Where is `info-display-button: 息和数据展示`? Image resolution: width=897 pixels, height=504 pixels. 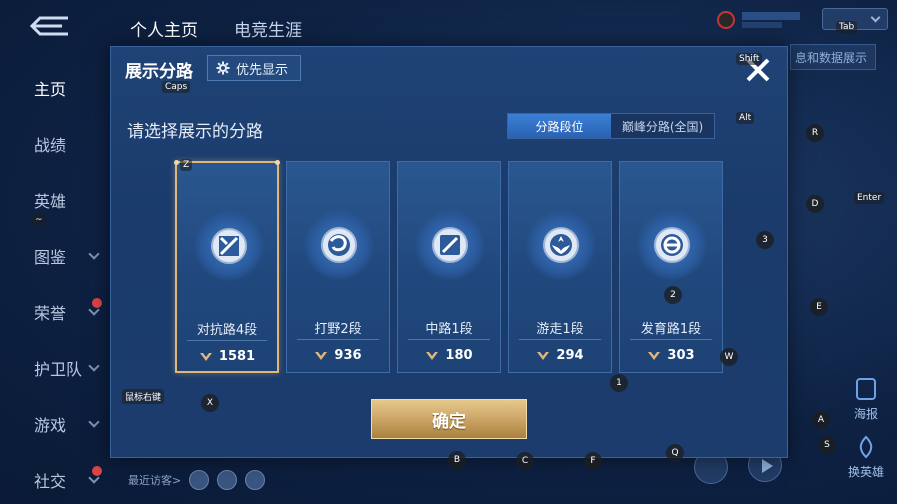
info-display-button: 息和数据展示 is located at coordinates (833, 57).